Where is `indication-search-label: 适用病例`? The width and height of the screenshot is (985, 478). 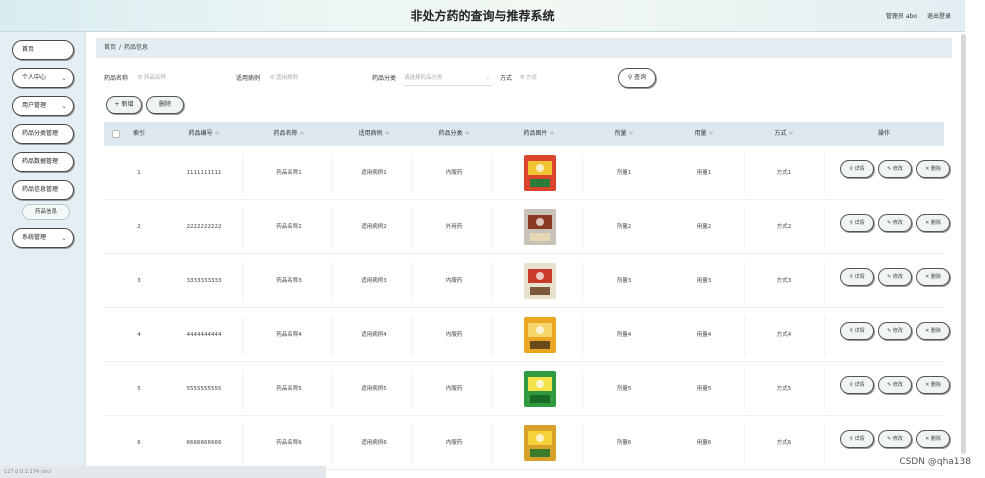 indication-search-label: 适用病例 is located at coordinates (248, 78).